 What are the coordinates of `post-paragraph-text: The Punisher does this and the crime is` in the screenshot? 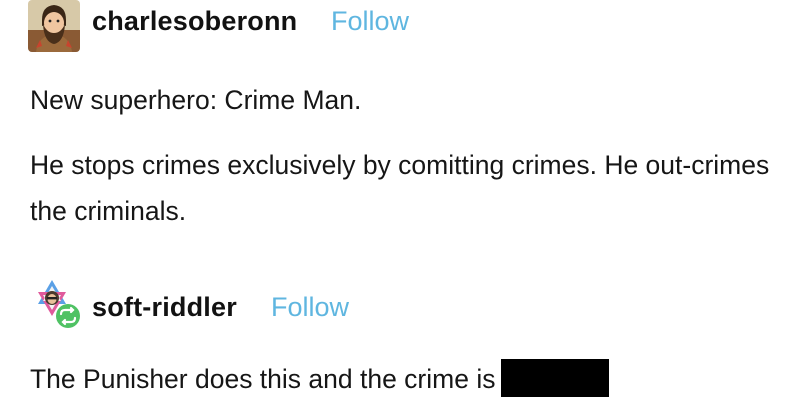 It's located at (263, 379).